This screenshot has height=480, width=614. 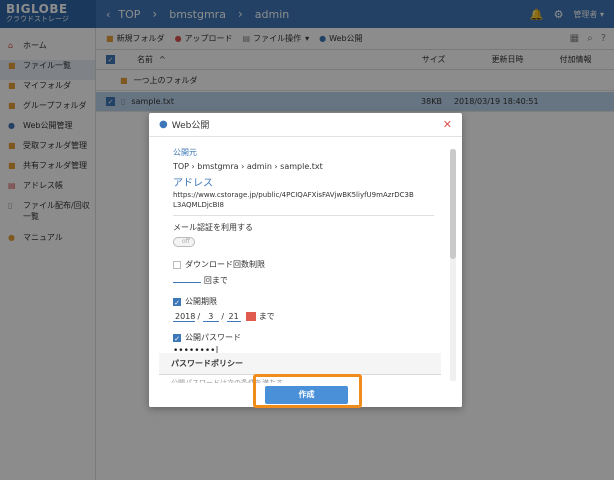 I want to click on divider, so click(x=303, y=215).